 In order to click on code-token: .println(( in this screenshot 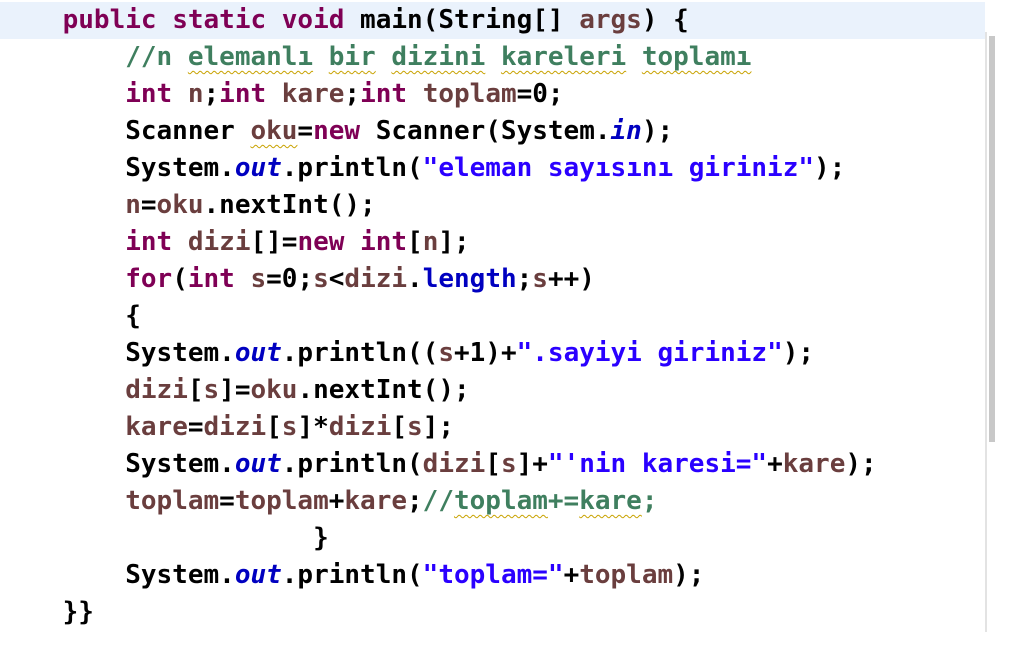, I will do `click(360, 353)`.